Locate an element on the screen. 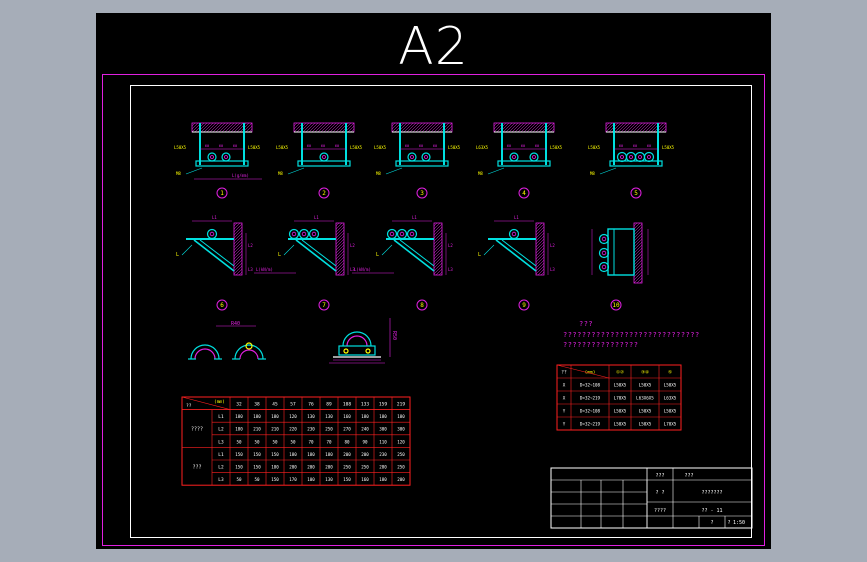 This screenshot has width=867, height=562. table-cell: Y is located at coordinates (564, 411).